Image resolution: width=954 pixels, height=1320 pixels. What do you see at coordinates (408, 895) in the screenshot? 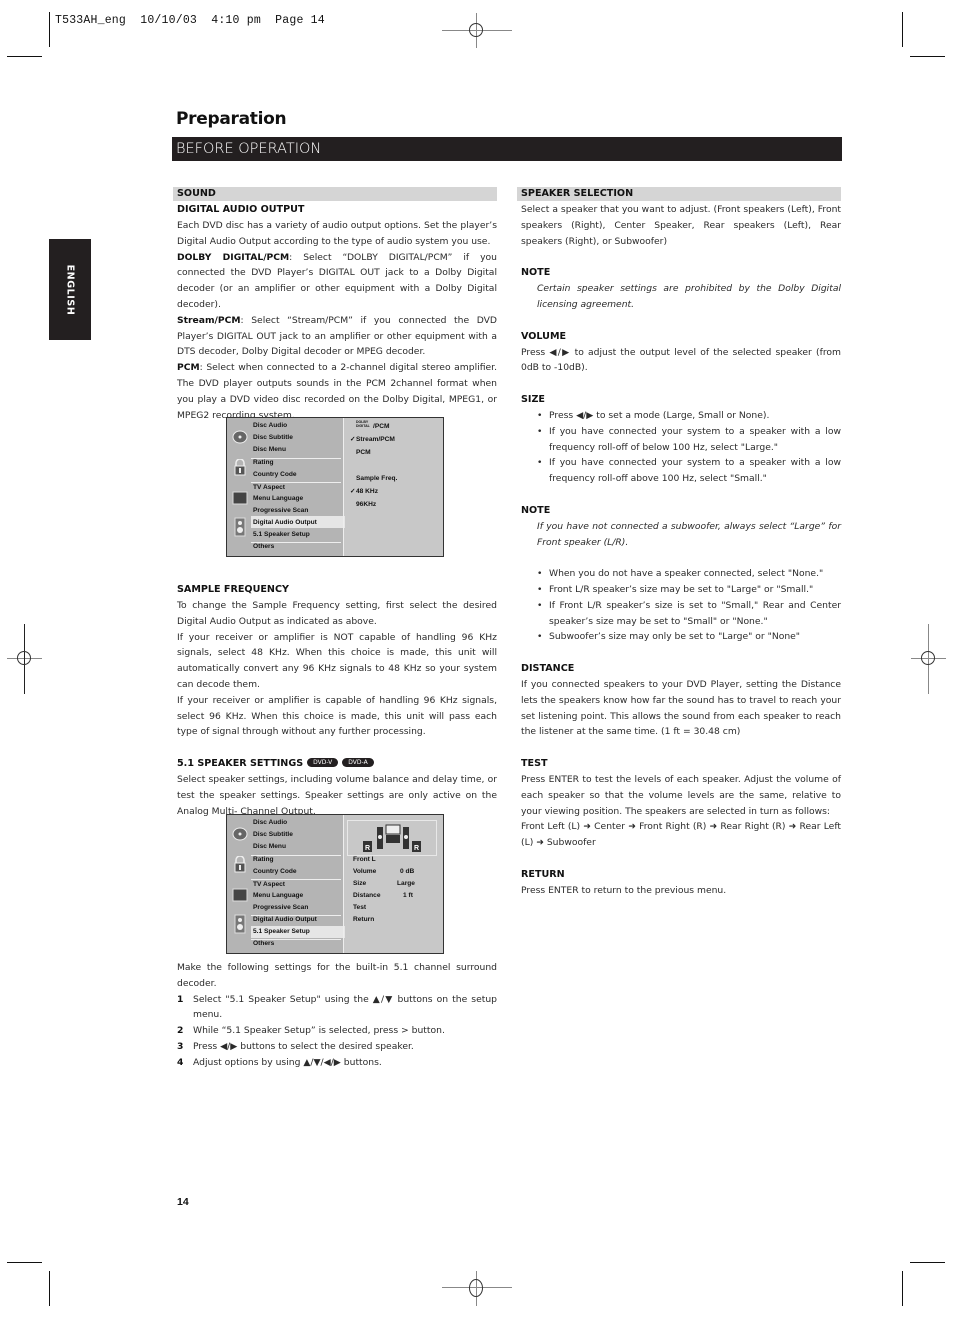
I see `osd-row-value: 1 ft` at bounding box center [408, 895].